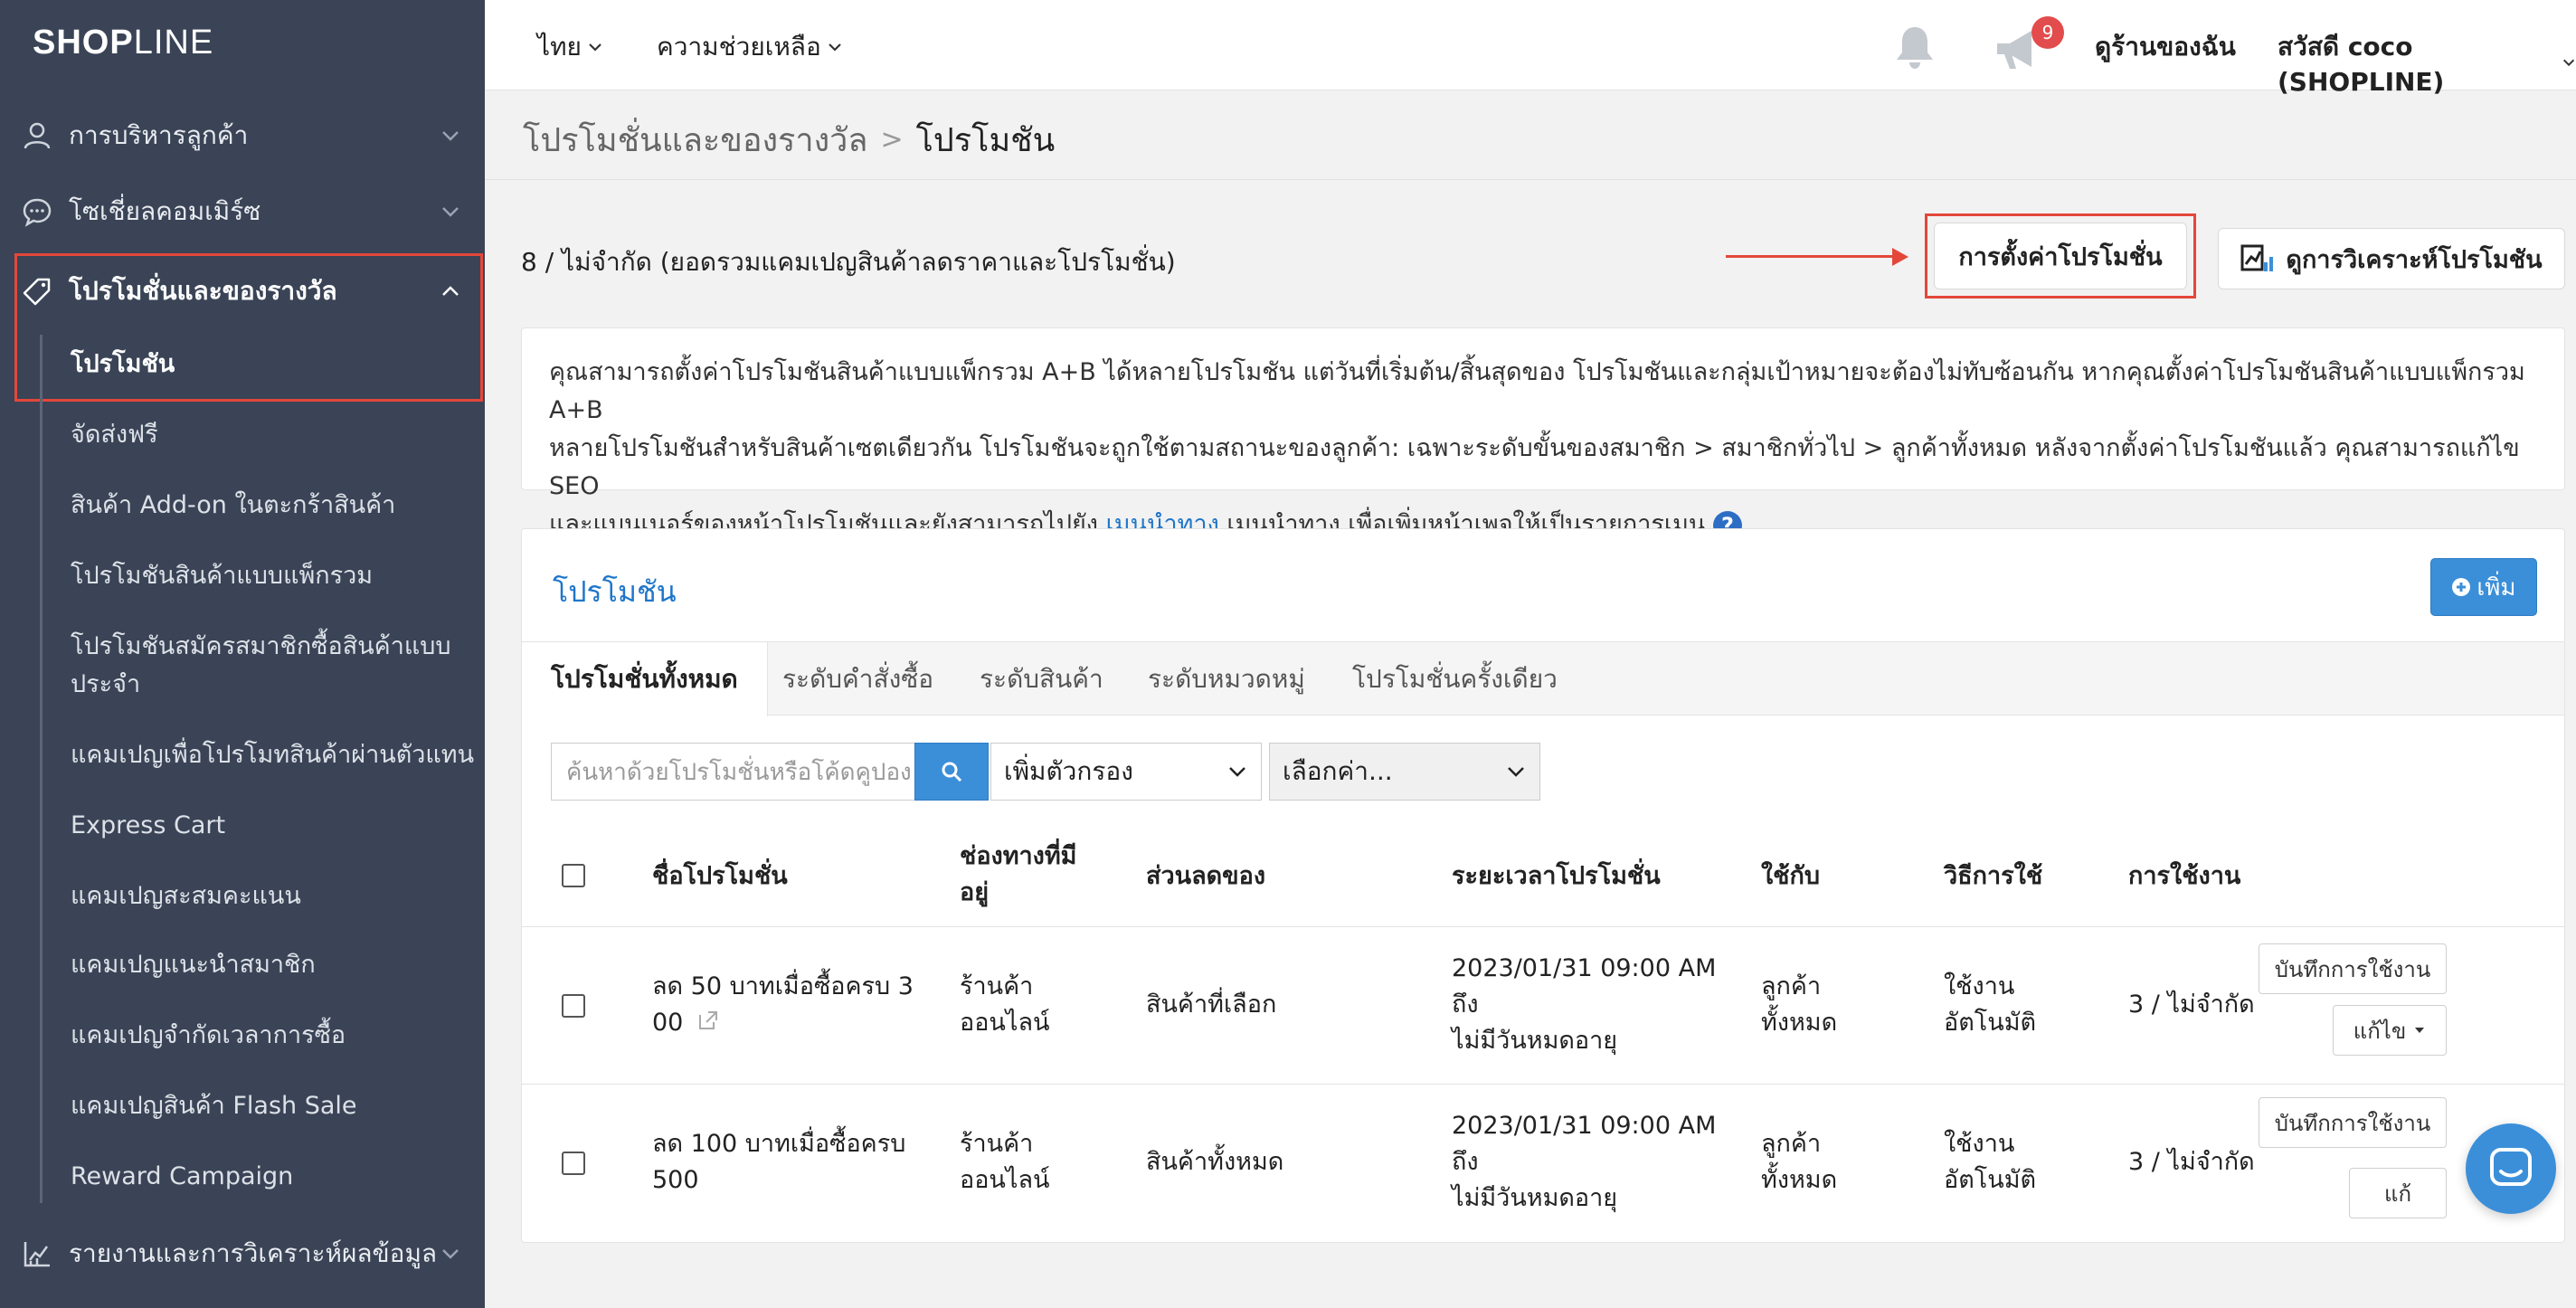 The image size is (2576, 1308). Describe the element at coordinates (695, 140) in the screenshot. I see `breadcrumb-parent: โปรโมชั่นและของรางวัล` at that location.